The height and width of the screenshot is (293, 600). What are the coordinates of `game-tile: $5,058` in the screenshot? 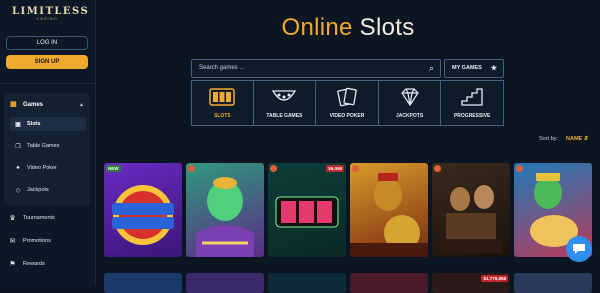 It's located at (307, 210).